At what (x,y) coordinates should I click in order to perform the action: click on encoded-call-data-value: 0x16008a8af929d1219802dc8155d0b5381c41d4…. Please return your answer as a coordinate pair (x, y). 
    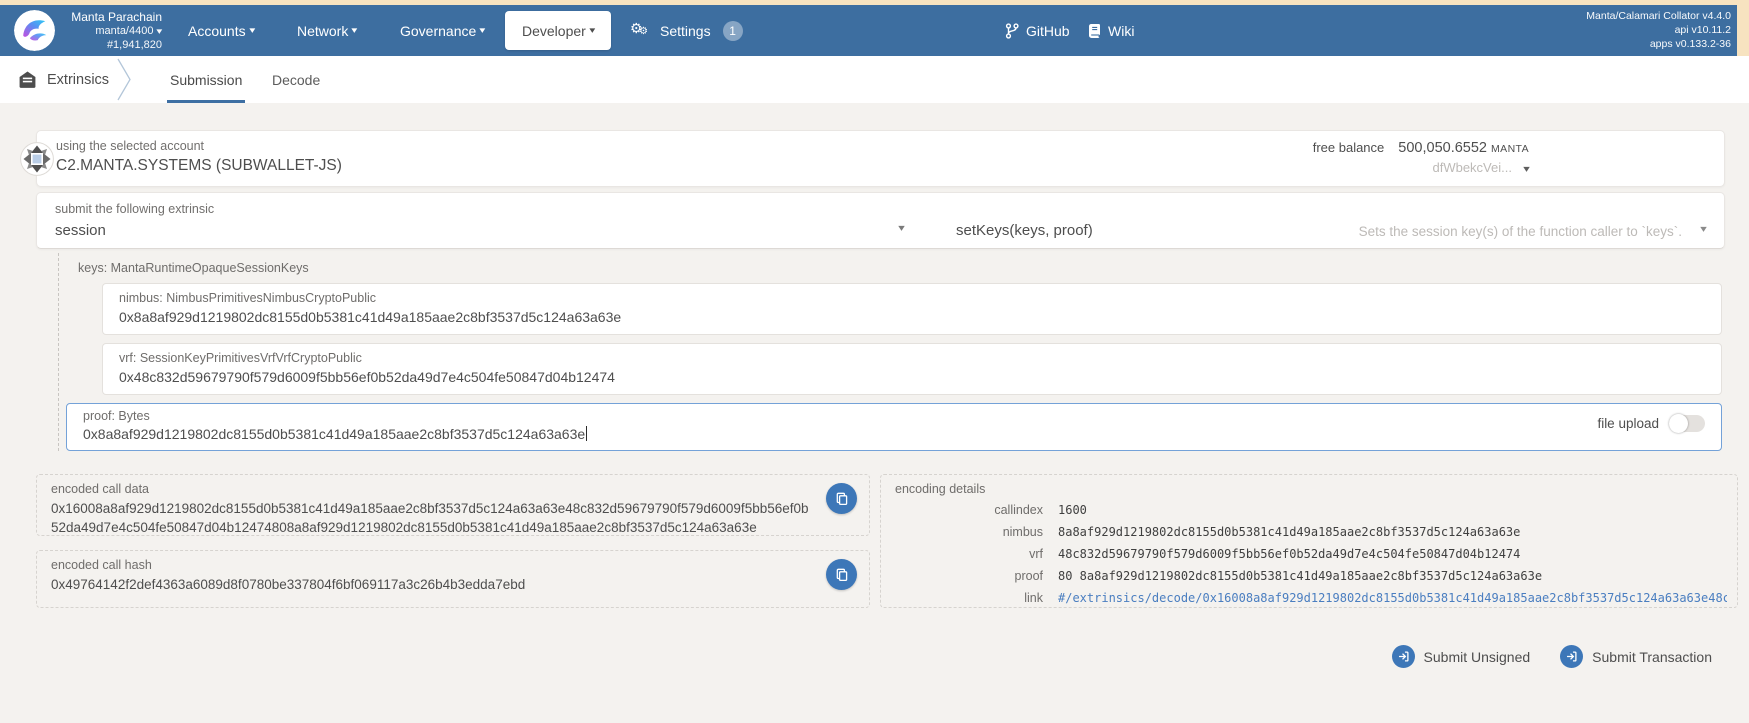
    Looking at the image, I should click on (430, 518).